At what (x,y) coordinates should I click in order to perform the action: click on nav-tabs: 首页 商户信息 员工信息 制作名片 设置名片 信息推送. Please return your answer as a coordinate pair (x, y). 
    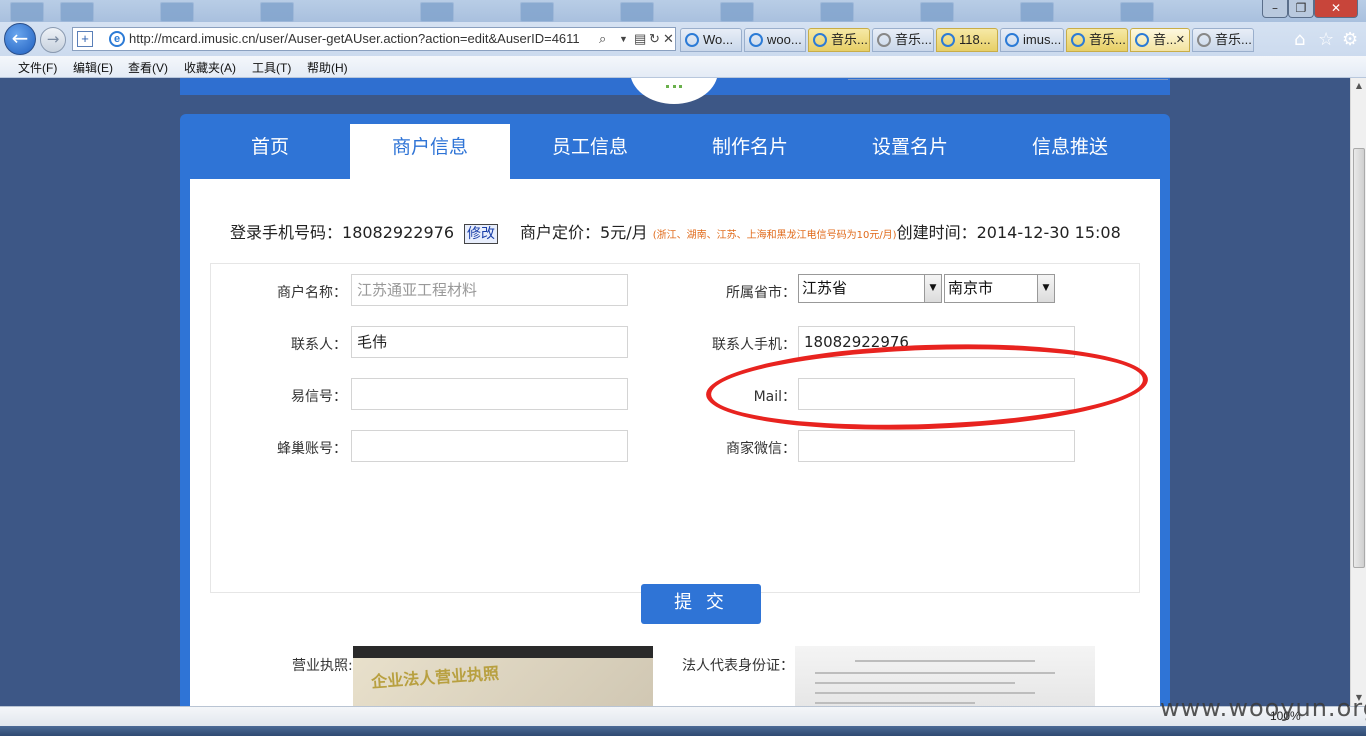
    Looking at the image, I should click on (675, 151).